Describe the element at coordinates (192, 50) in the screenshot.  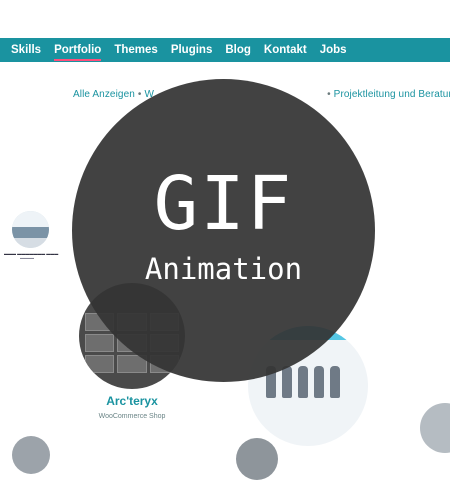
I see `nav-item-plugins: Plugins` at that location.